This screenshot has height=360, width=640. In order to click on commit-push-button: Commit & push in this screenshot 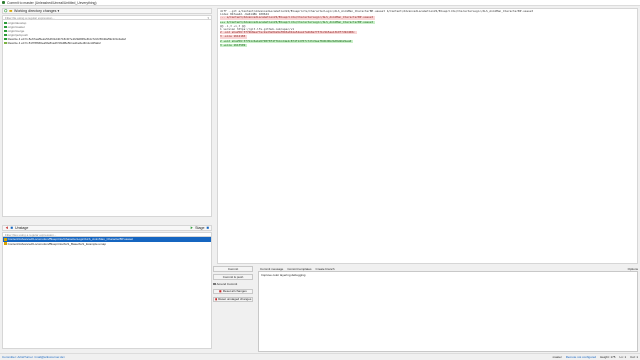, I will do `click(233, 277)`.